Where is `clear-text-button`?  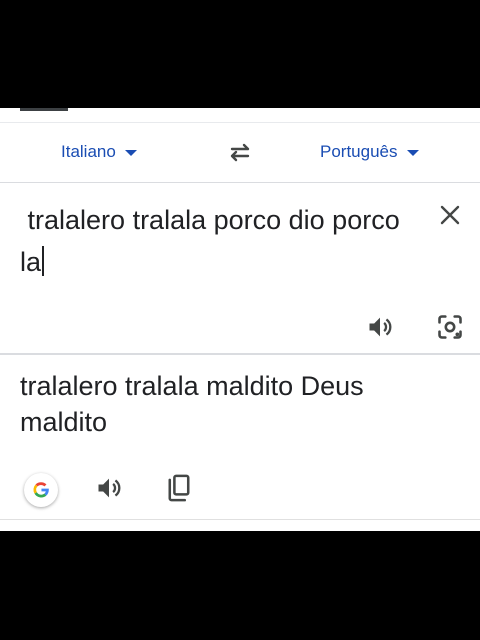 clear-text-button is located at coordinates (450, 215).